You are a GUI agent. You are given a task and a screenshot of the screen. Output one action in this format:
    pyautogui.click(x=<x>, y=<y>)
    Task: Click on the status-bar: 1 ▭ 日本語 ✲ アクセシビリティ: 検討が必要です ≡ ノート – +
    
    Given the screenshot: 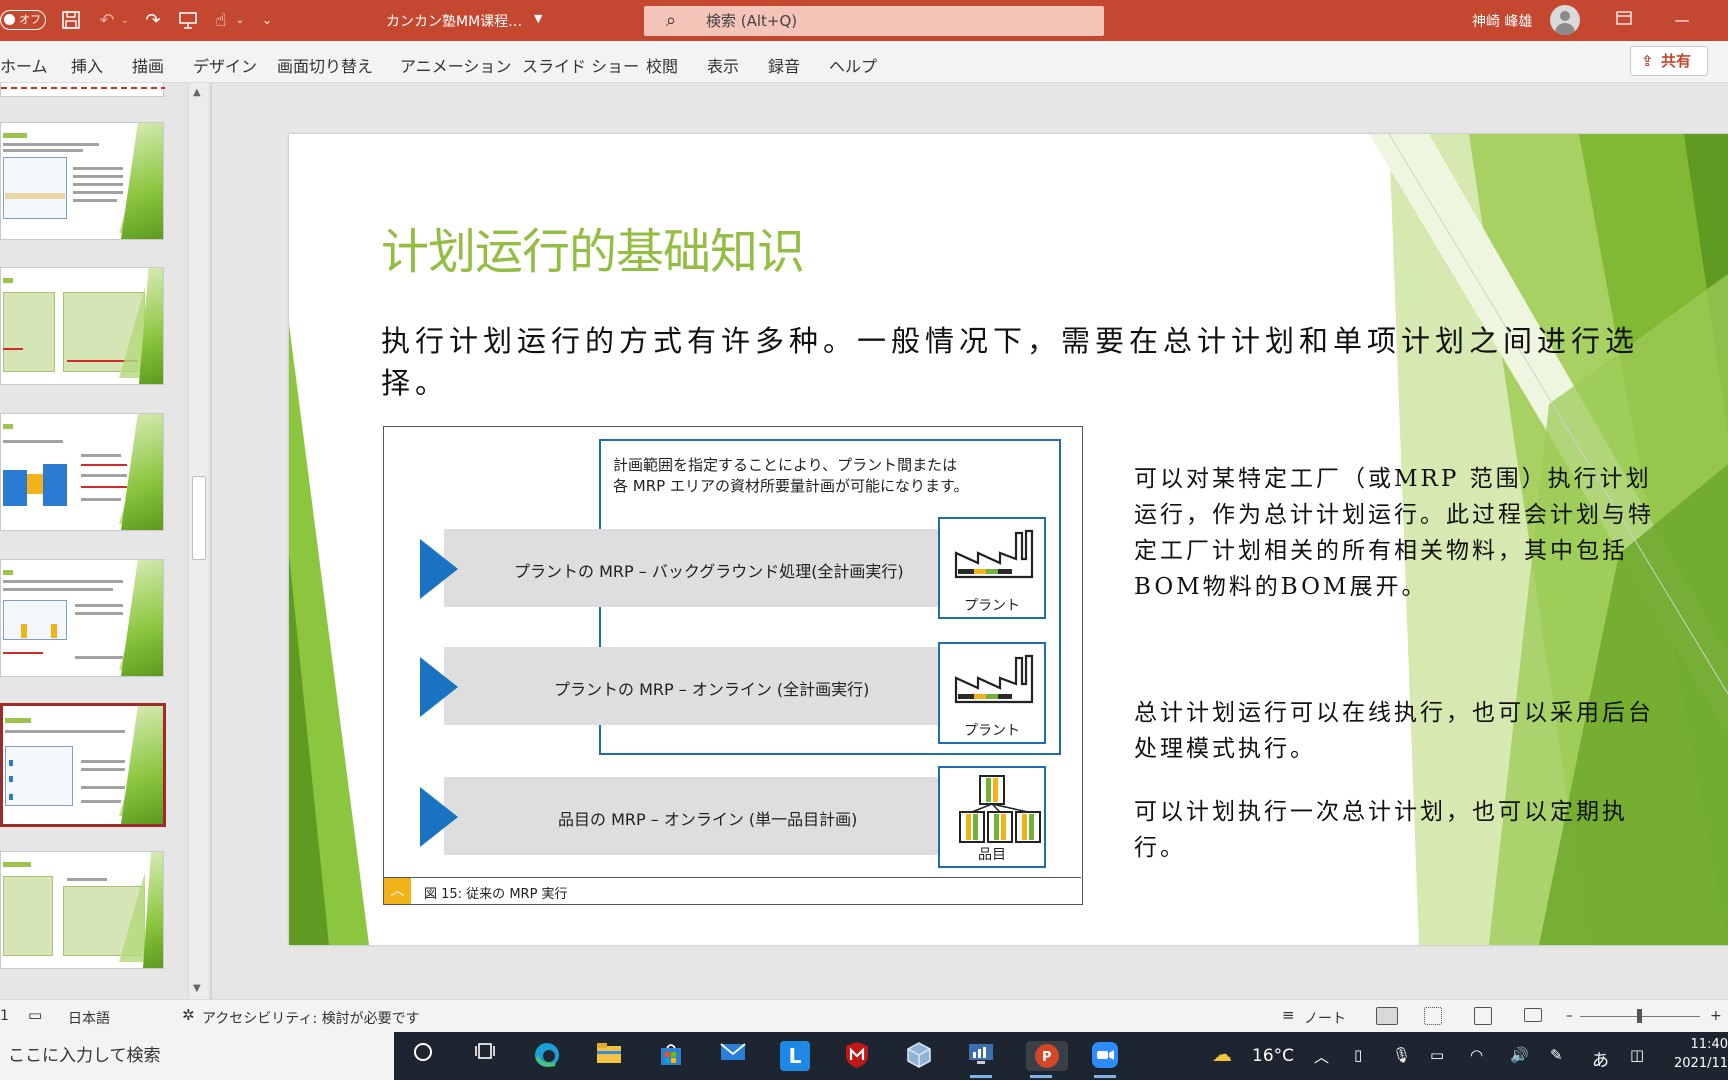 What is the action you would take?
    pyautogui.click(x=864, y=1015)
    